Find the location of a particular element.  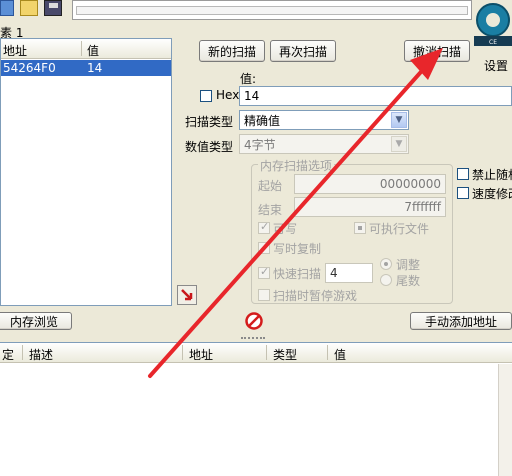

speedhack-label: 速度修改 is located at coordinates (492, 194).